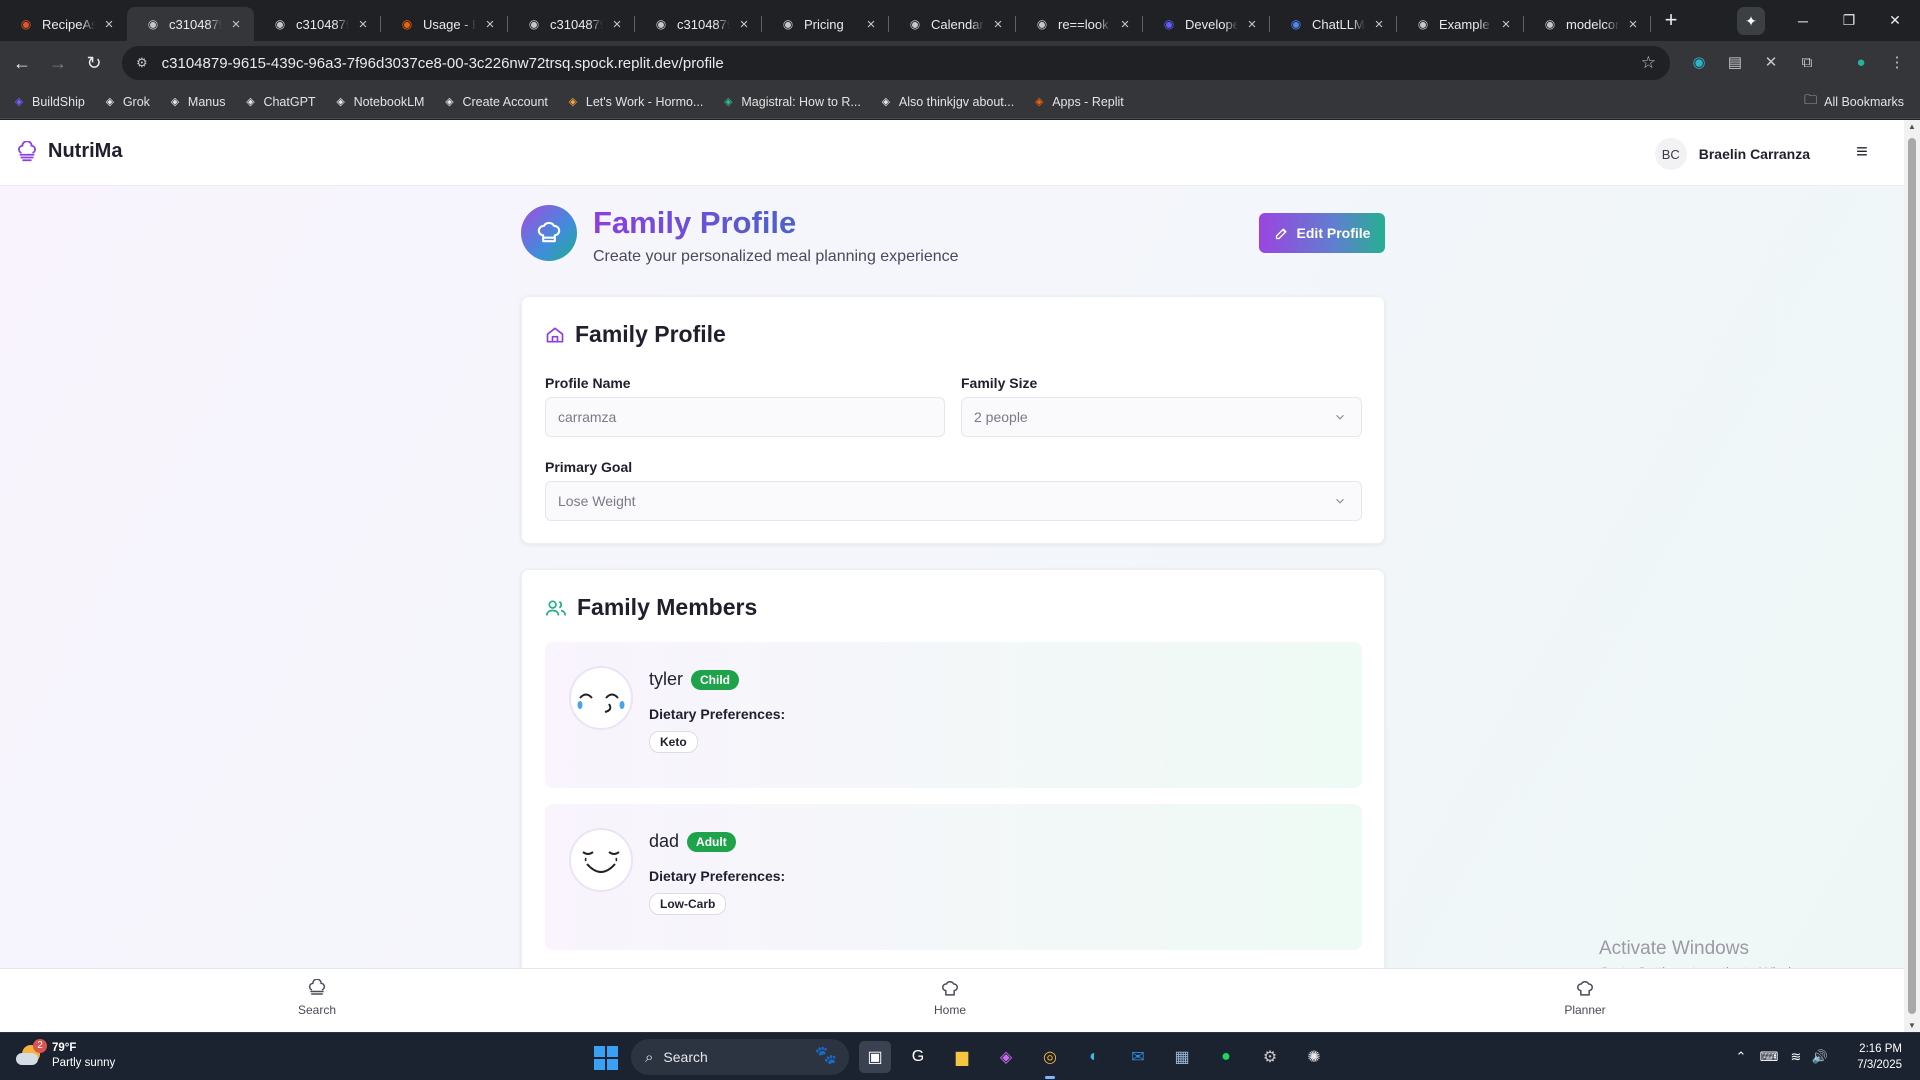  I want to click on chevron-up-icon: ⌃, so click(1741, 1057).